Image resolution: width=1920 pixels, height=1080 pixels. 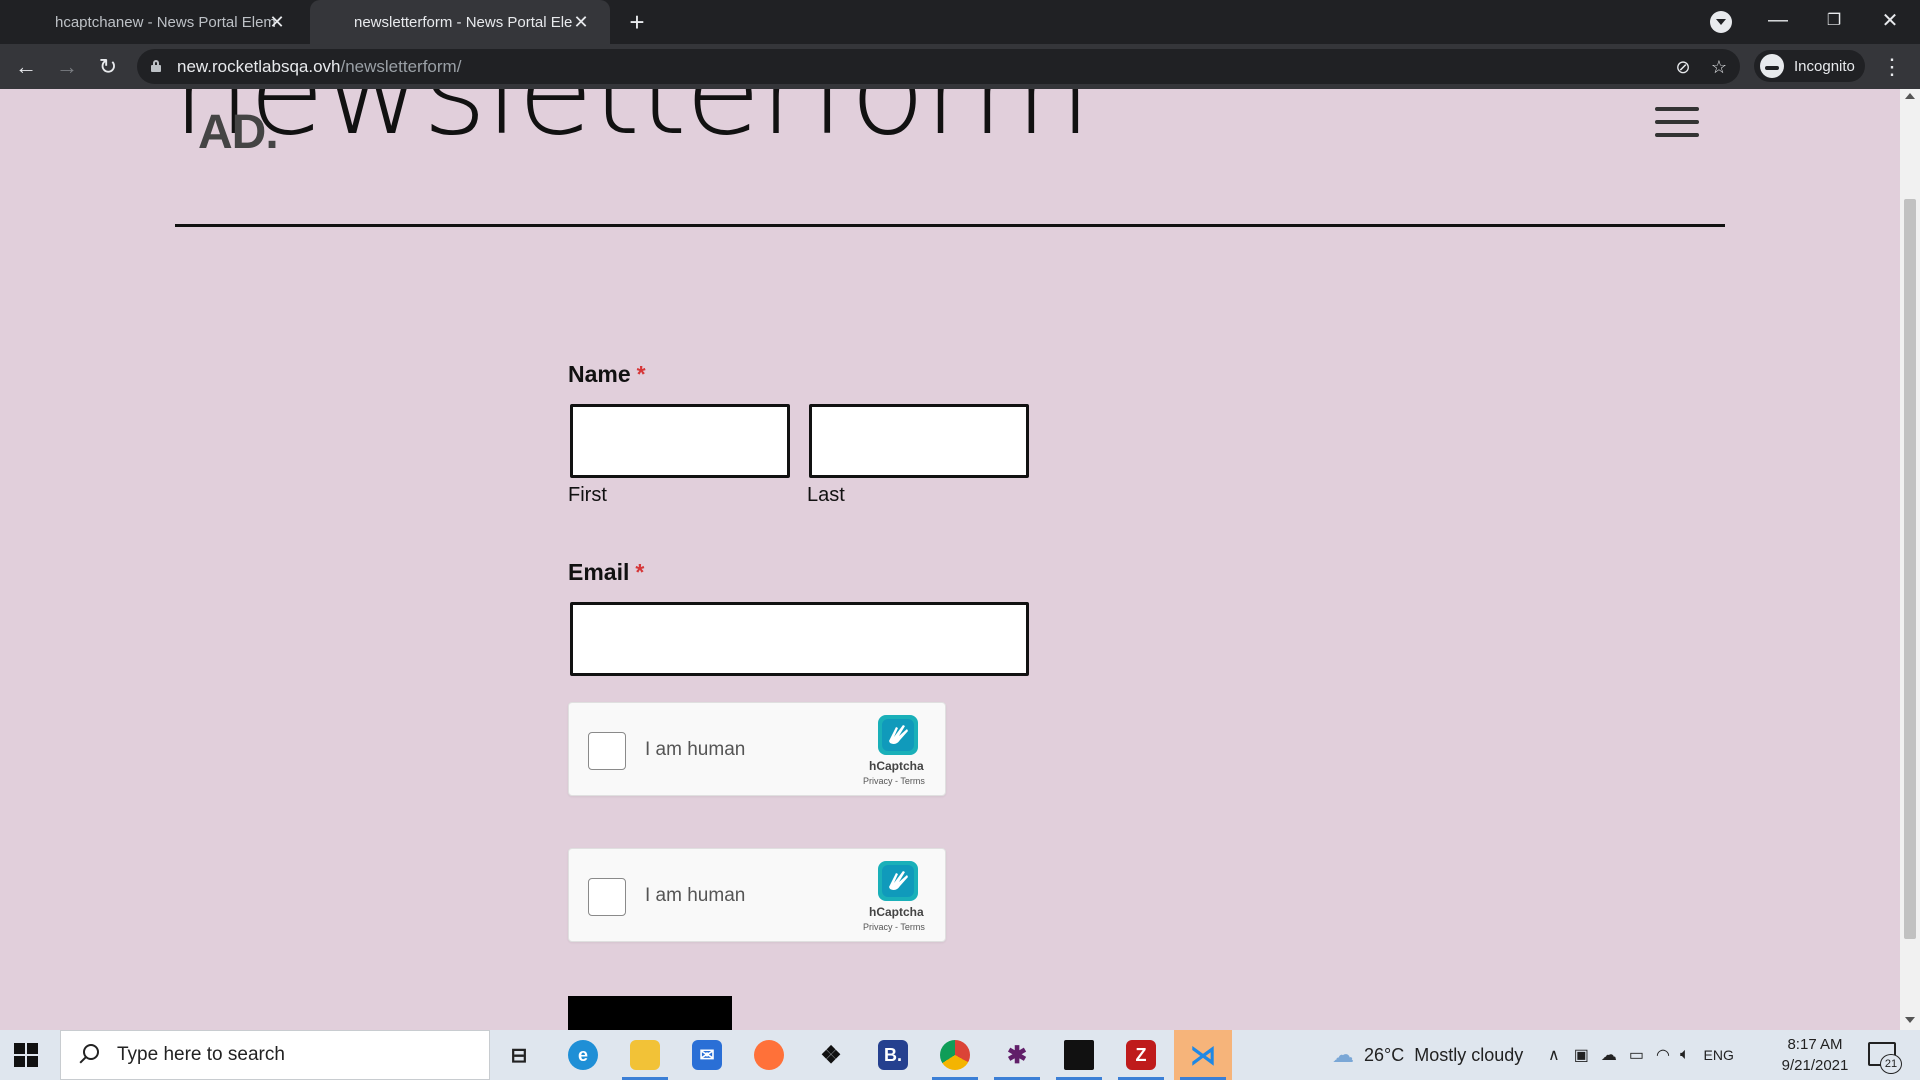 What do you see at coordinates (1683, 67) in the screenshot?
I see `eye-off-icon: ⊘` at bounding box center [1683, 67].